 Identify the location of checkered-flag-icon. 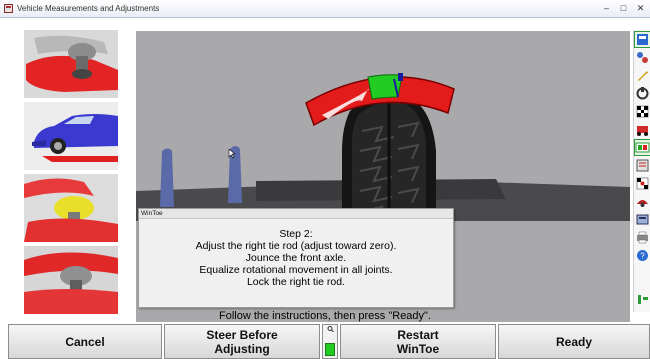
(642, 111).